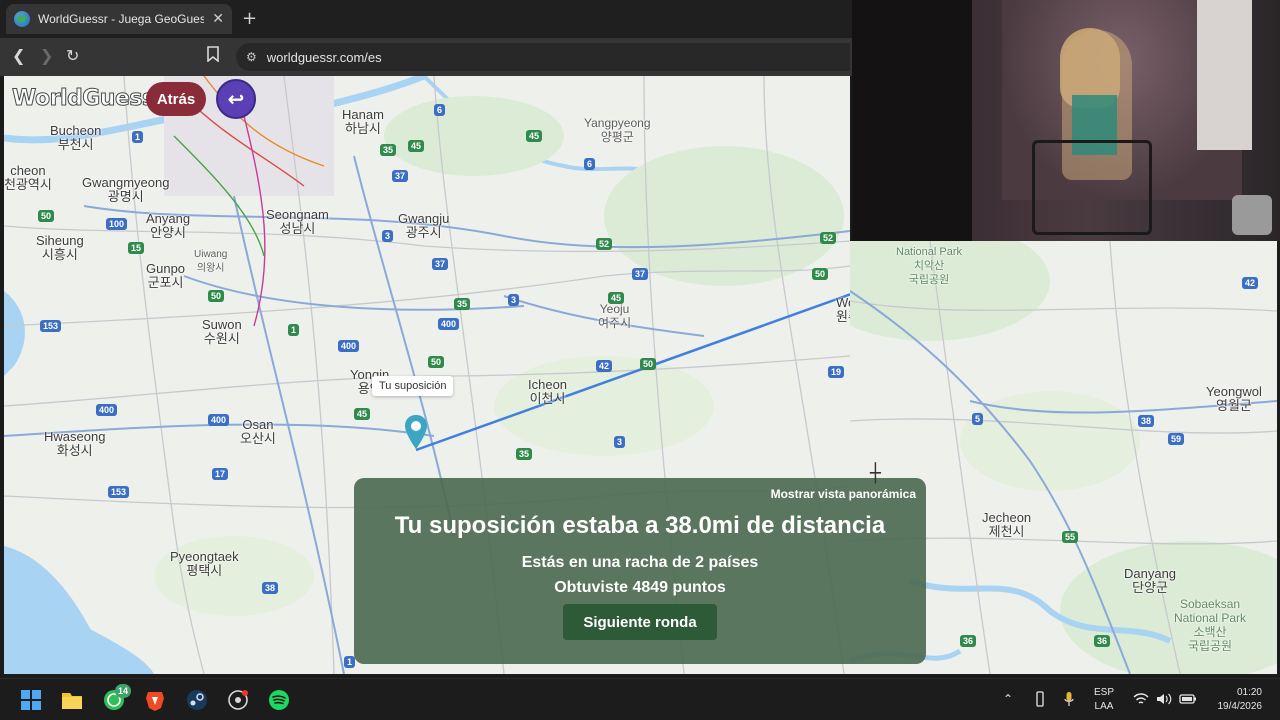 This screenshot has width=1280, height=720. Describe the element at coordinates (126, 189) in the screenshot. I see `map-label-gwangmyeong: Gwangmyeong 광명시` at that location.